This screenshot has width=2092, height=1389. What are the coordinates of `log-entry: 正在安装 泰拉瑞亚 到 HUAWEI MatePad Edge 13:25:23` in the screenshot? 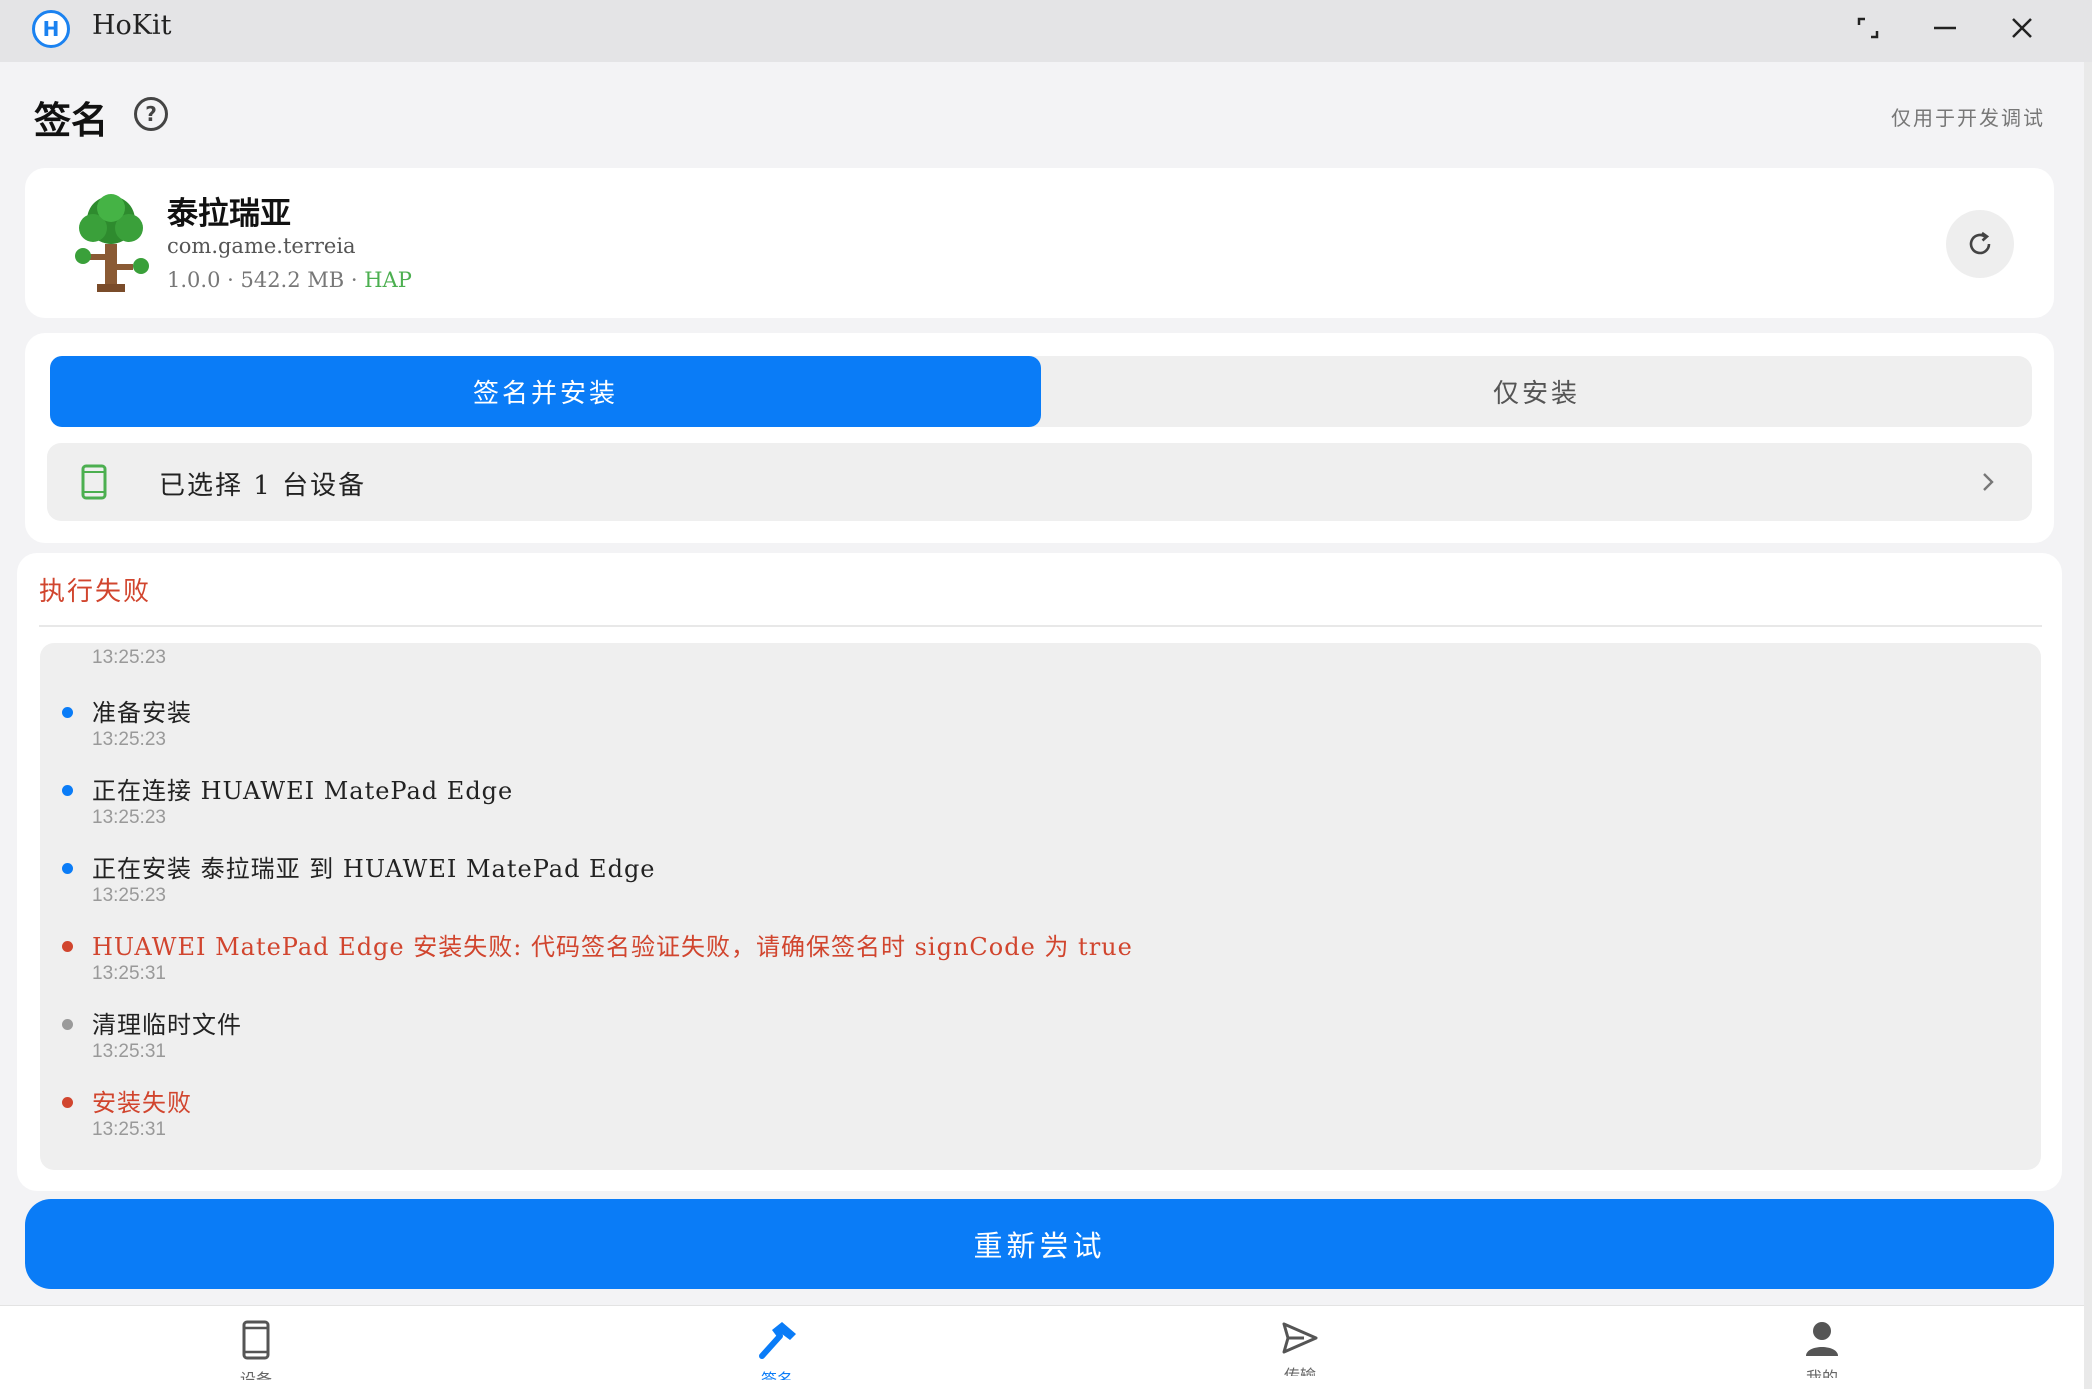 It's located at (1040, 882).